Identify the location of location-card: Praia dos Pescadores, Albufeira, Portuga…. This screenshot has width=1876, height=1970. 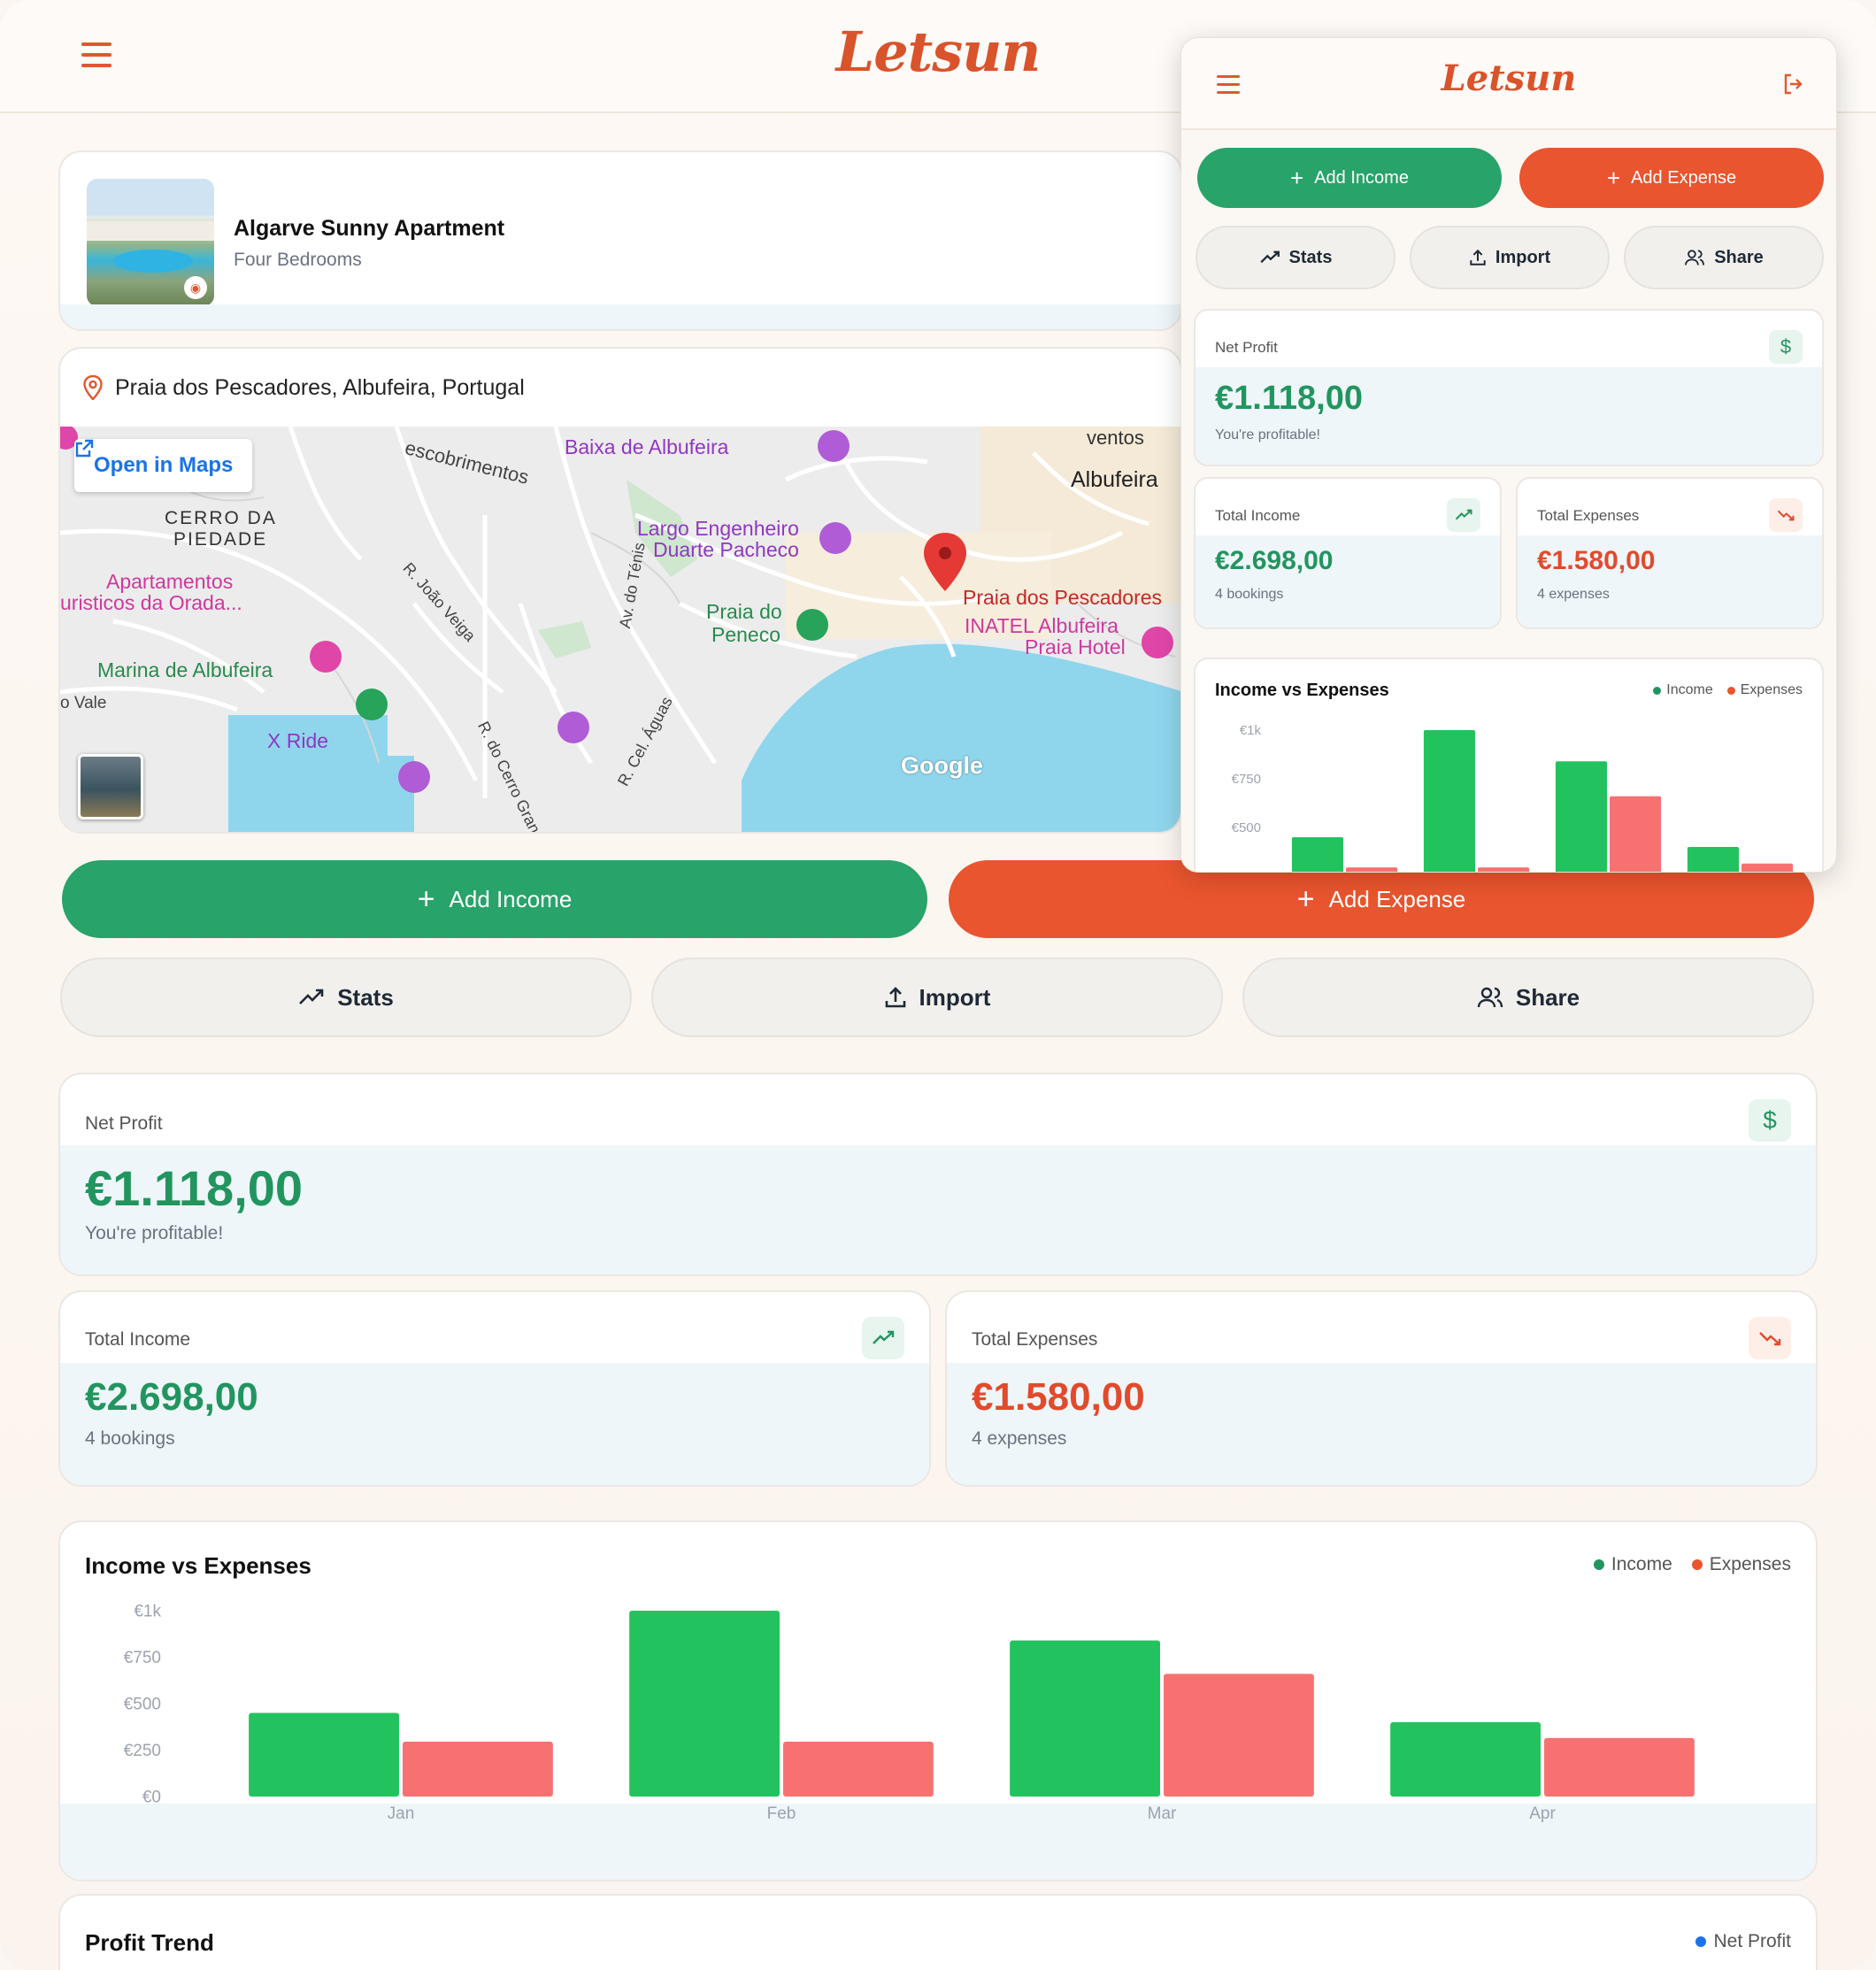
(620, 590).